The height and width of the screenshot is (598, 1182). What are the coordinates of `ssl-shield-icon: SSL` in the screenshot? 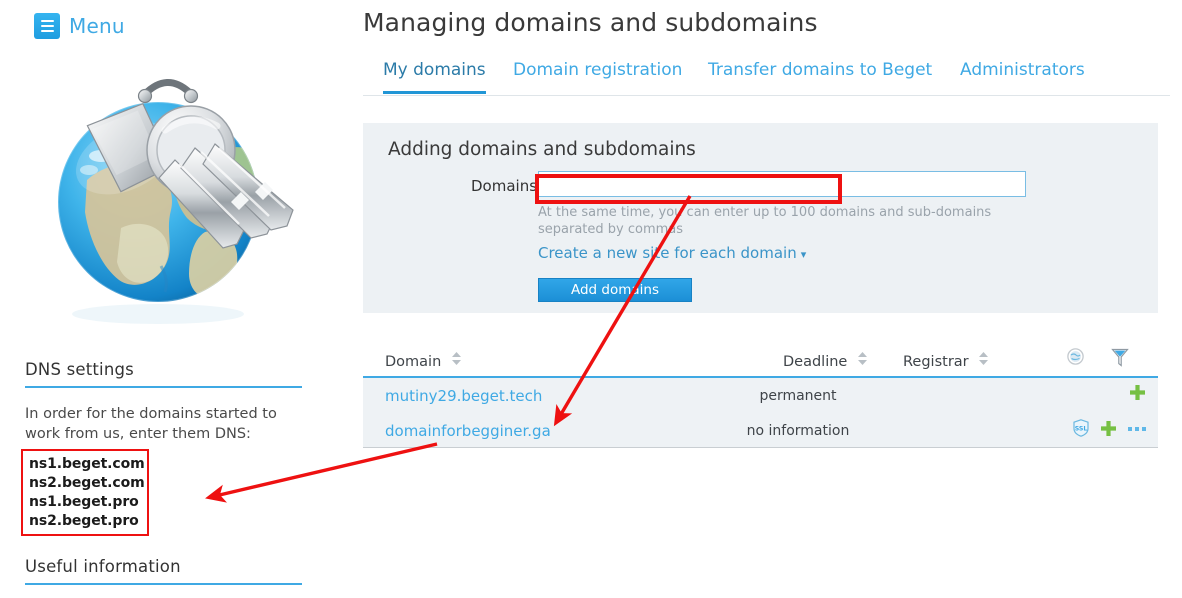 It's located at (1081, 430).